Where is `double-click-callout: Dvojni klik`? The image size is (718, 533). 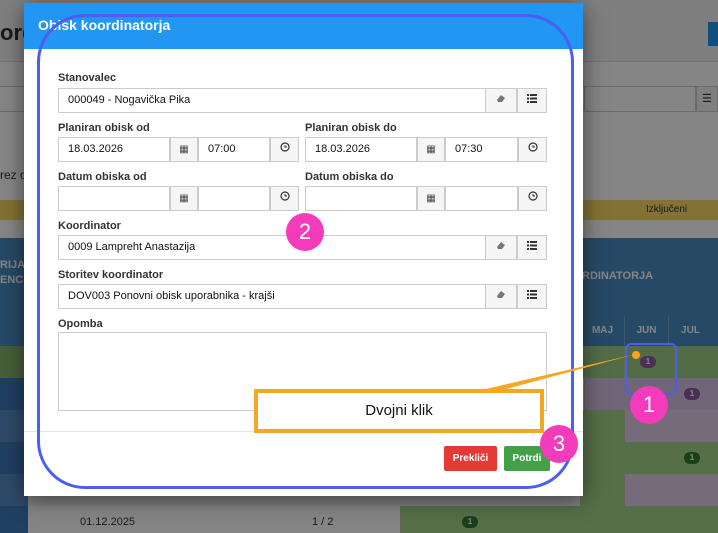
double-click-callout: Dvojni klik is located at coordinates (399, 411).